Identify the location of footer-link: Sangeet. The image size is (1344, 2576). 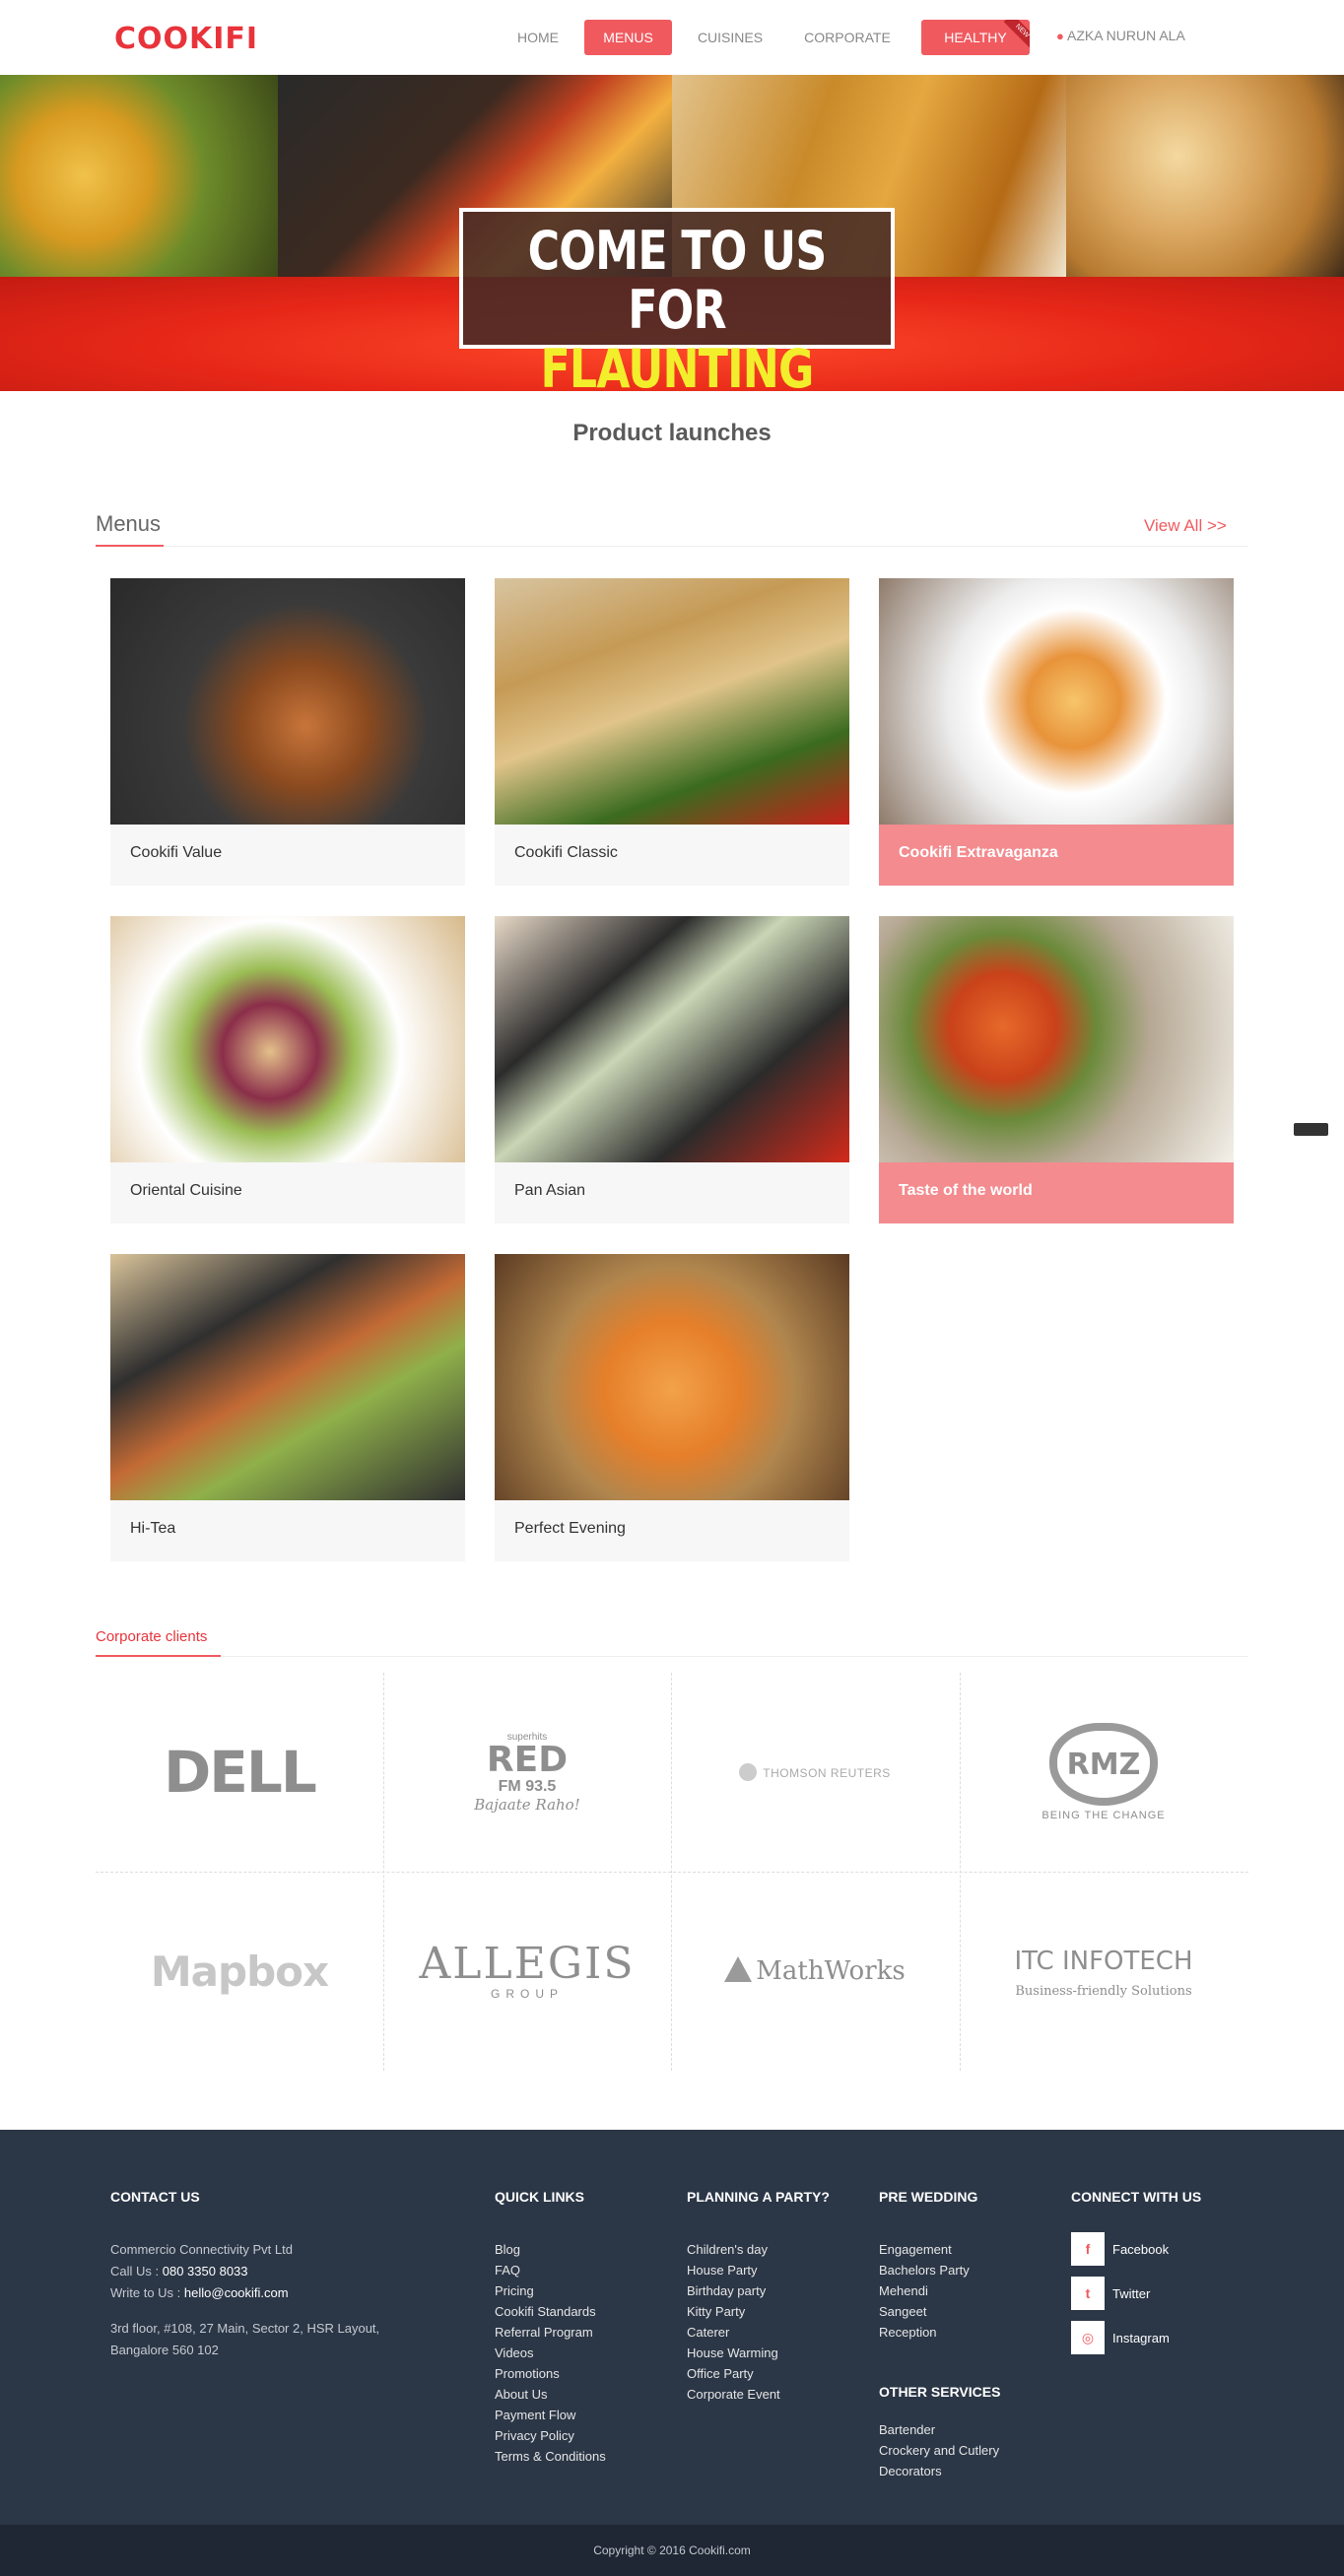
(939, 2311).